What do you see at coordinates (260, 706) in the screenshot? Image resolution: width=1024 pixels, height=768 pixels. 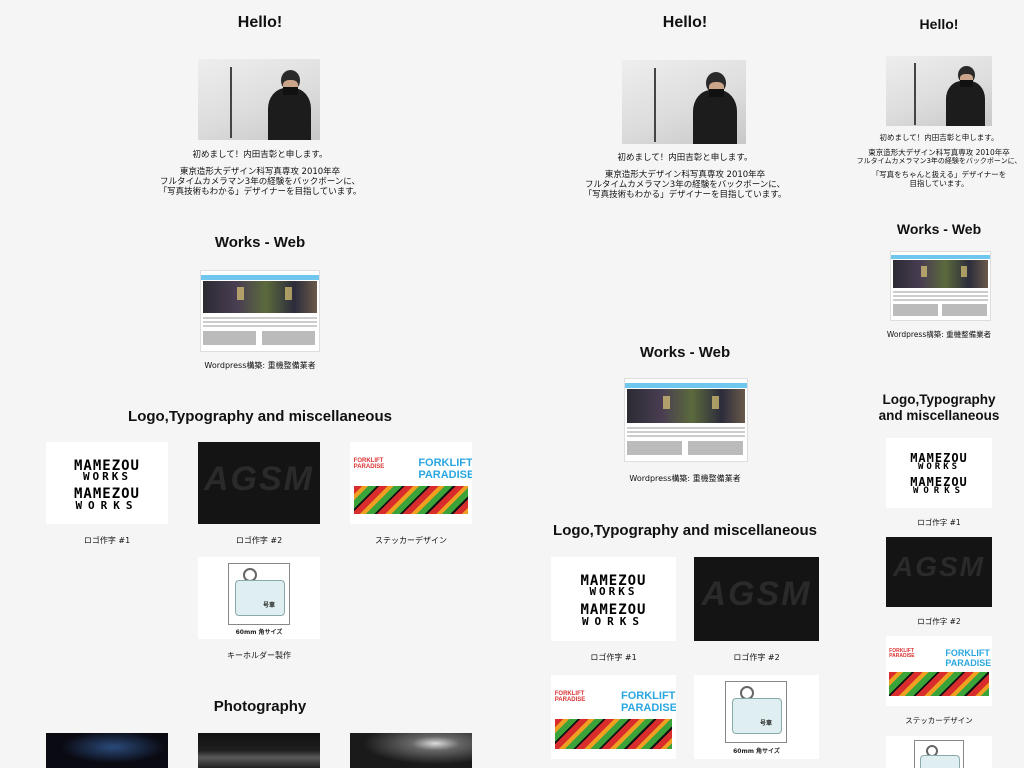 I see `photography-heading: Photography` at bounding box center [260, 706].